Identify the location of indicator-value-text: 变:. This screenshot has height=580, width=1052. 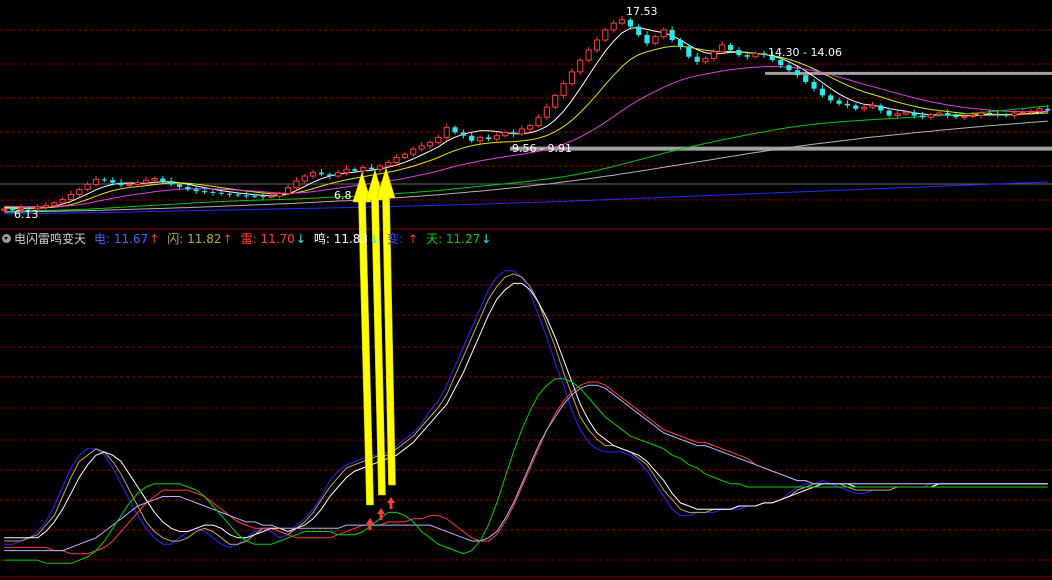
(397, 238).